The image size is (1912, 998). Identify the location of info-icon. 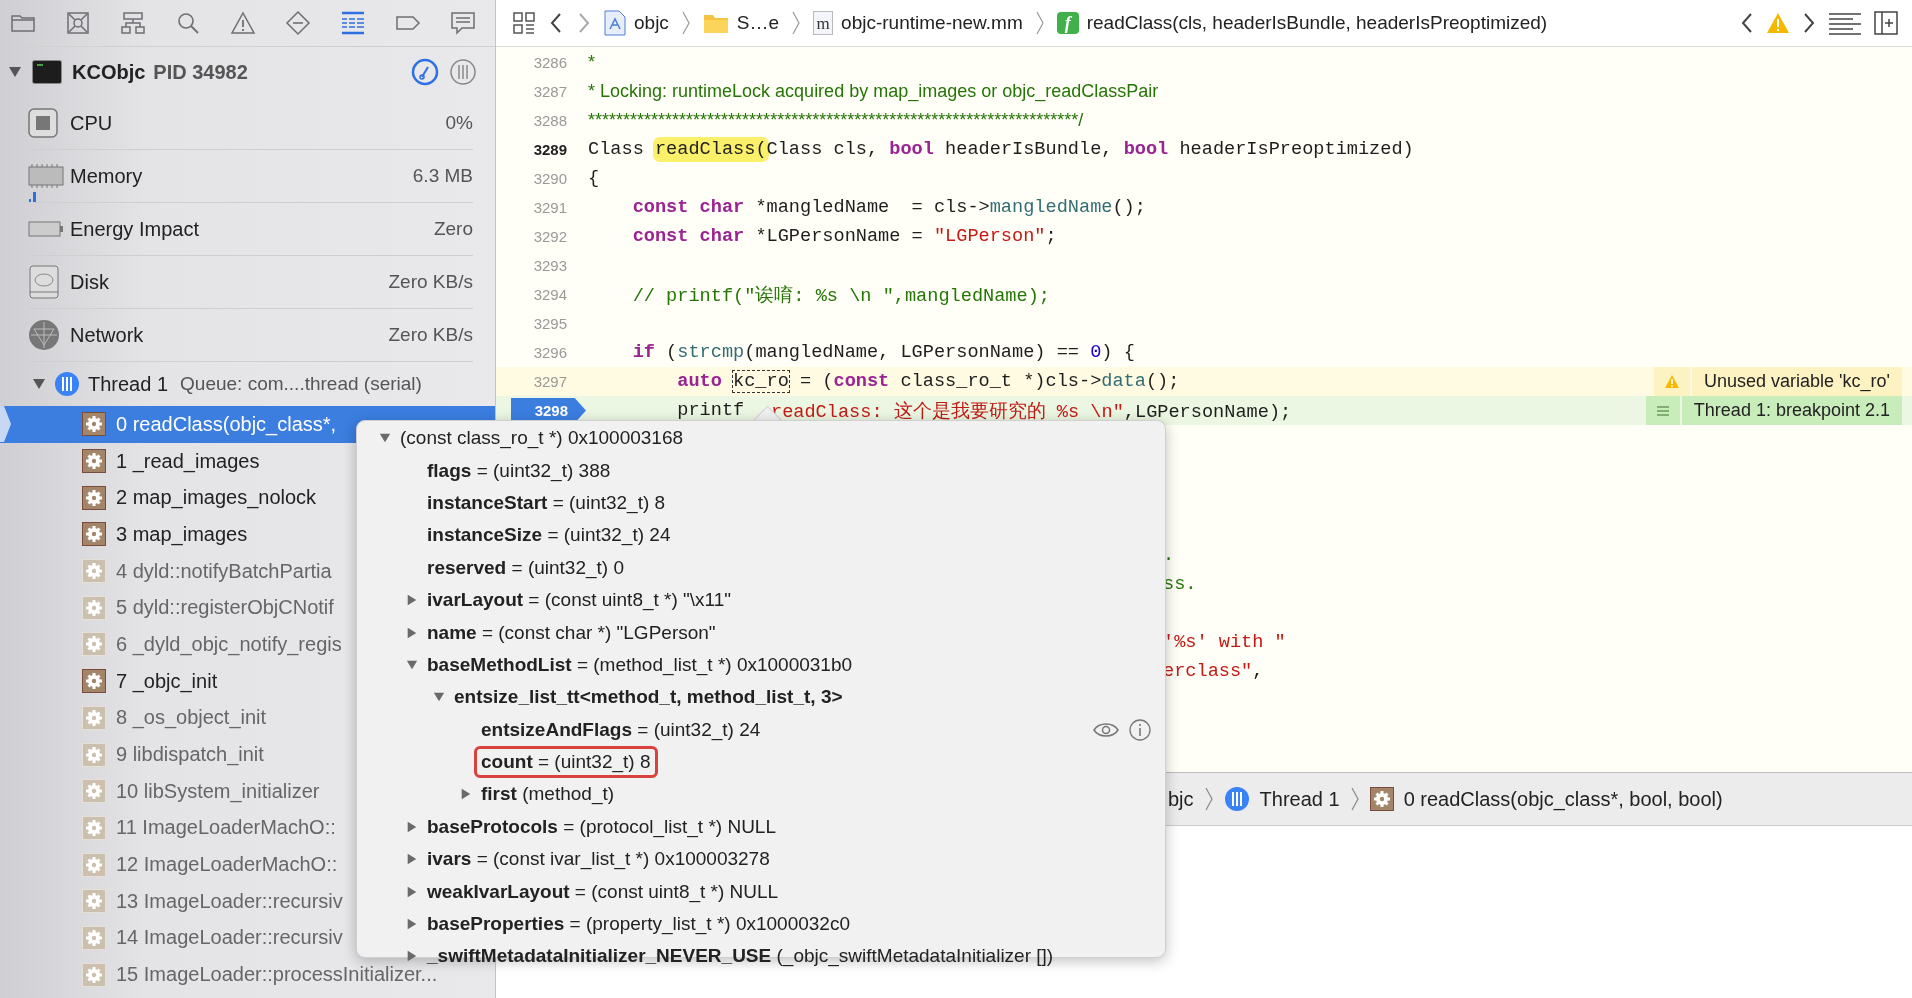
(1140, 729).